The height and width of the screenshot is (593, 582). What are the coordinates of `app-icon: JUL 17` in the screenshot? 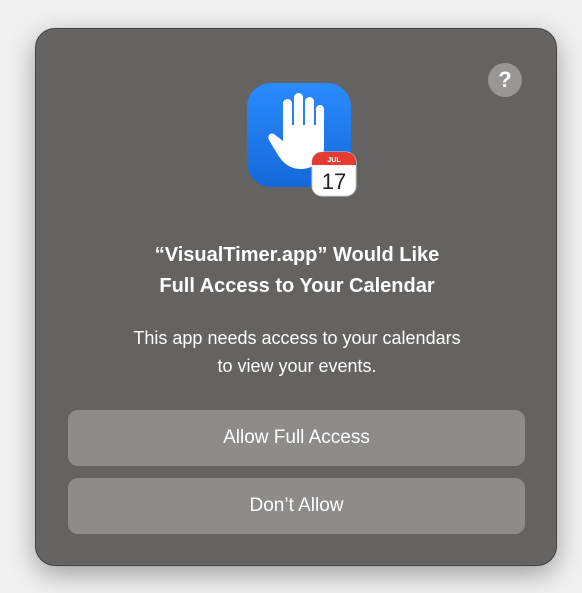 It's located at (302, 140).